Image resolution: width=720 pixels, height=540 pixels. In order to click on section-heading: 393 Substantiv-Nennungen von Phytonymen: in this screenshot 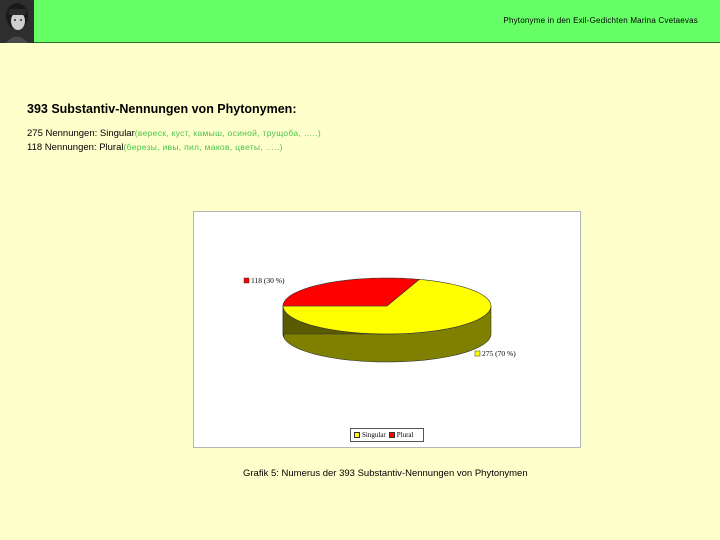, I will do `click(162, 109)`.